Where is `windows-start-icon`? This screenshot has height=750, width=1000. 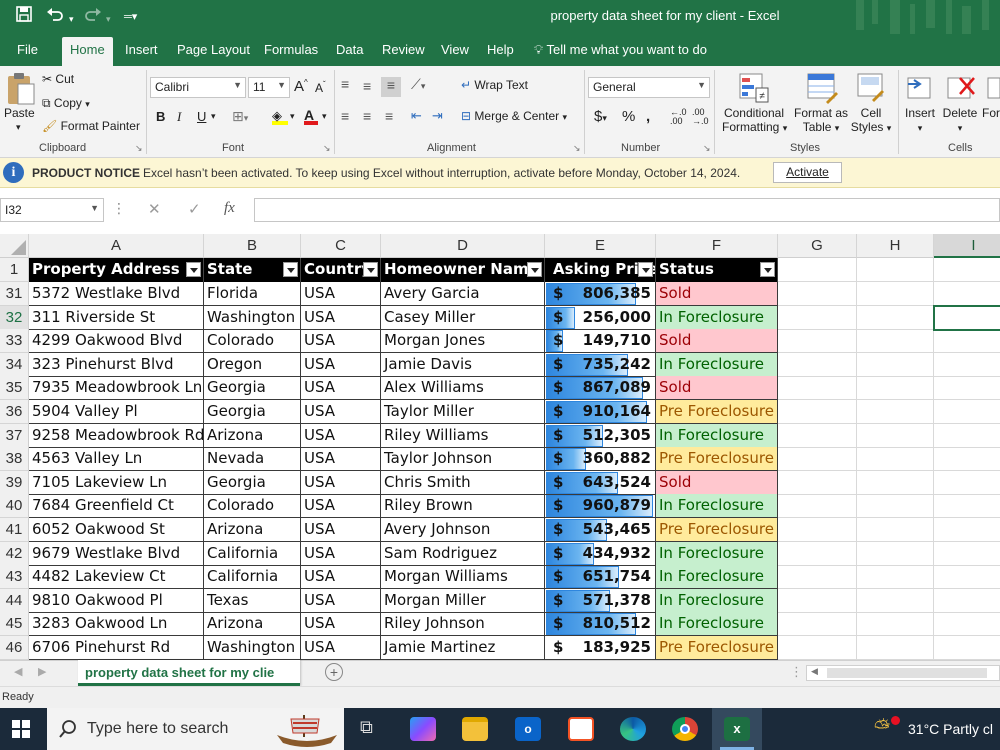
windows-start-icon is located at coordinates (21, 729).